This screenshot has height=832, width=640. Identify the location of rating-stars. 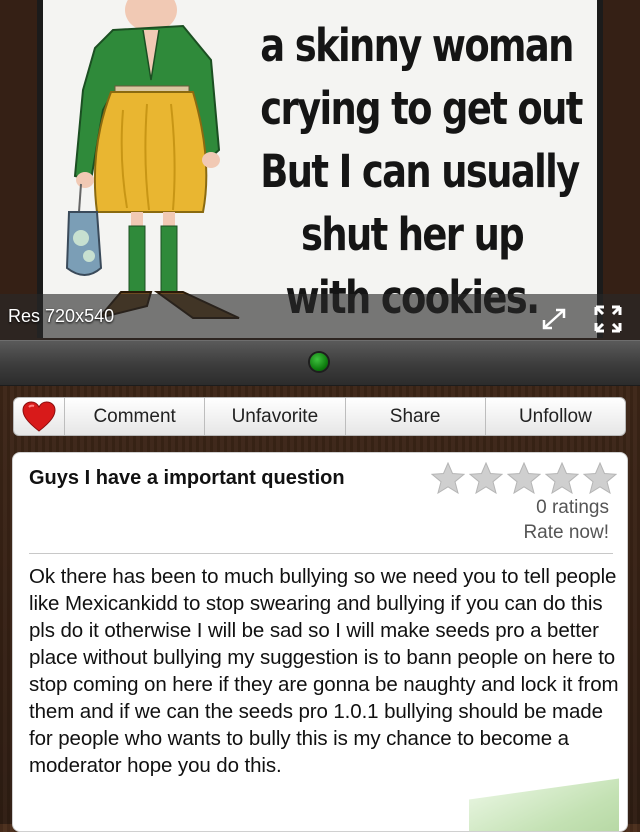
(524, 478).